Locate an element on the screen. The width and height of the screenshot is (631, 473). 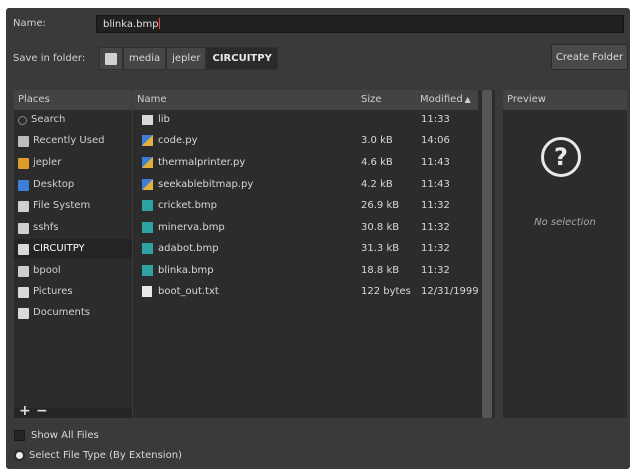
column-header-name: Name is located at coordinates (245, 100).